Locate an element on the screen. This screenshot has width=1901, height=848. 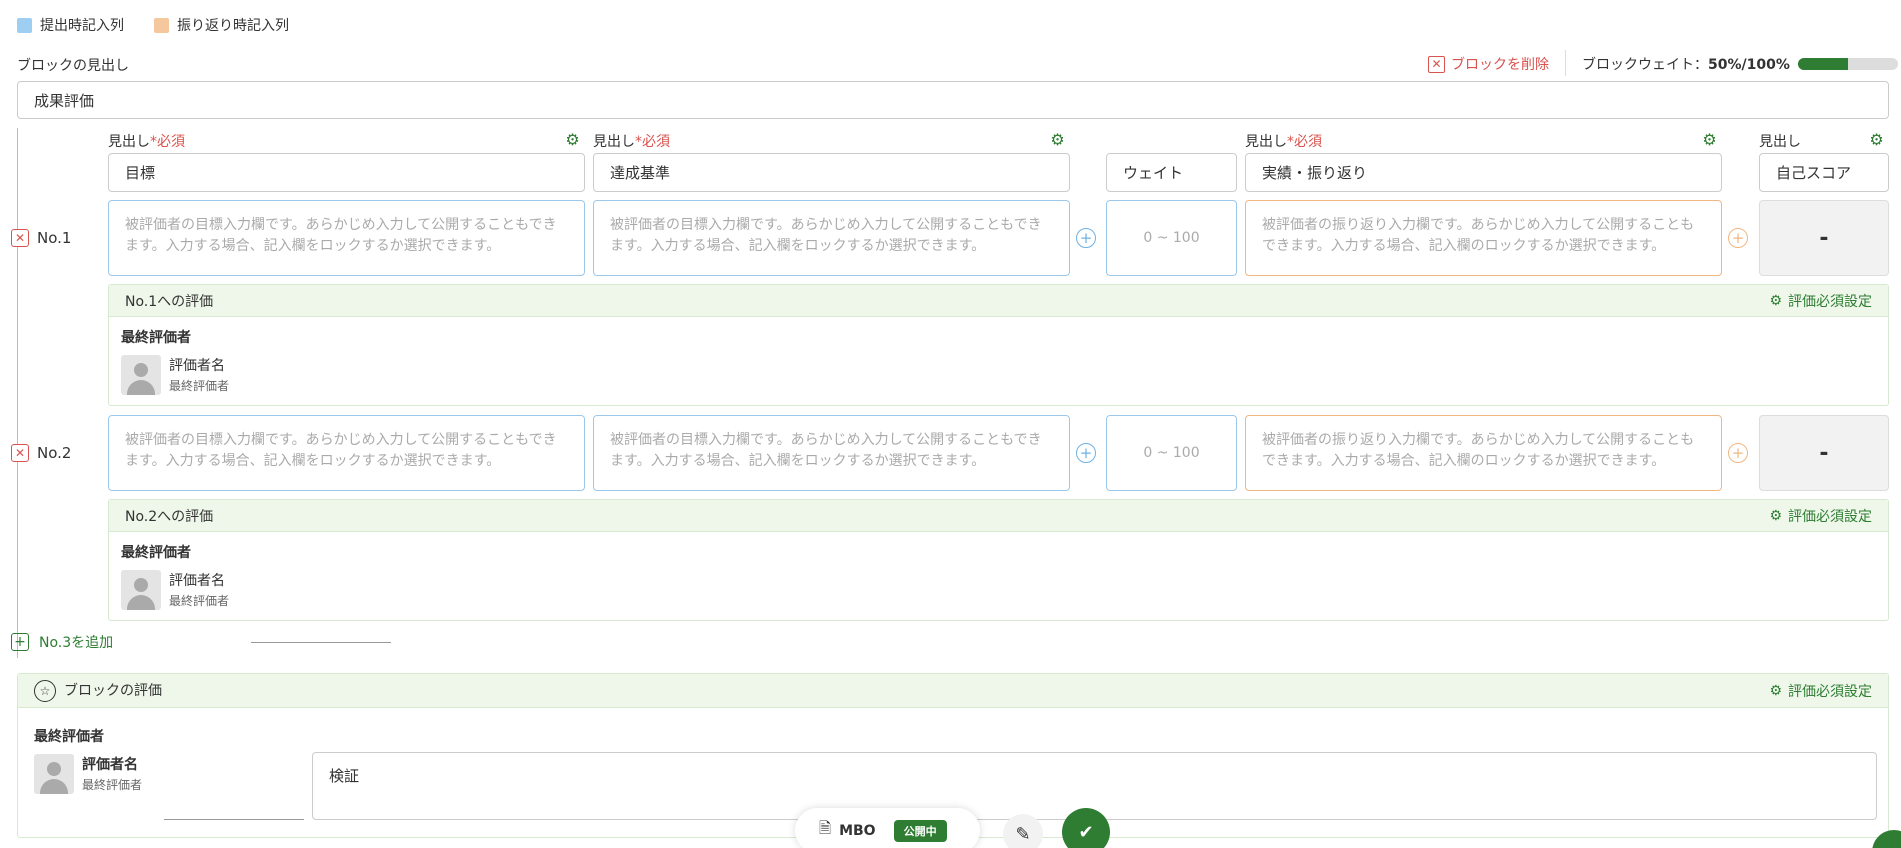
column-heading-result: 見出し*必須 is located at coordinates (1283, 141).